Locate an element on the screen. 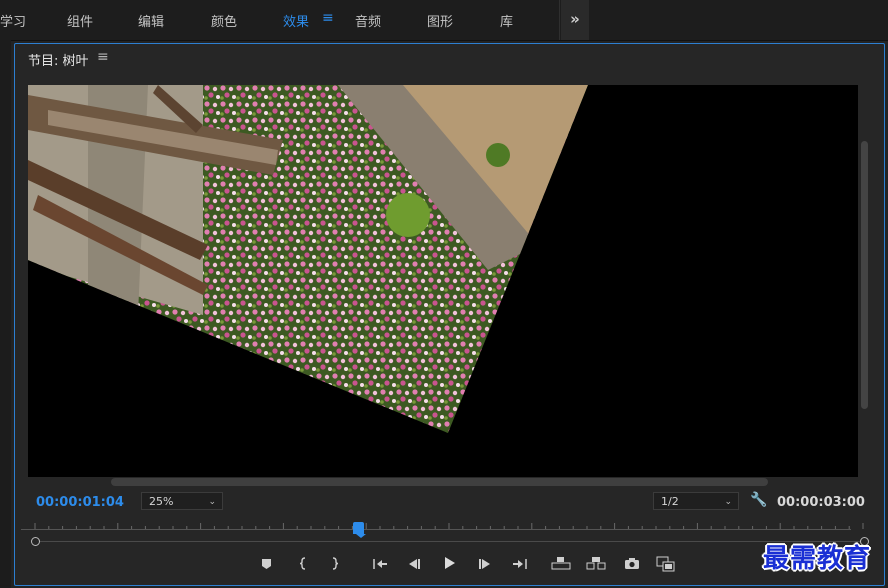 The height and width of the screenshot is (588, 888). go-to-in-icon is located at coordinates (379, 564).